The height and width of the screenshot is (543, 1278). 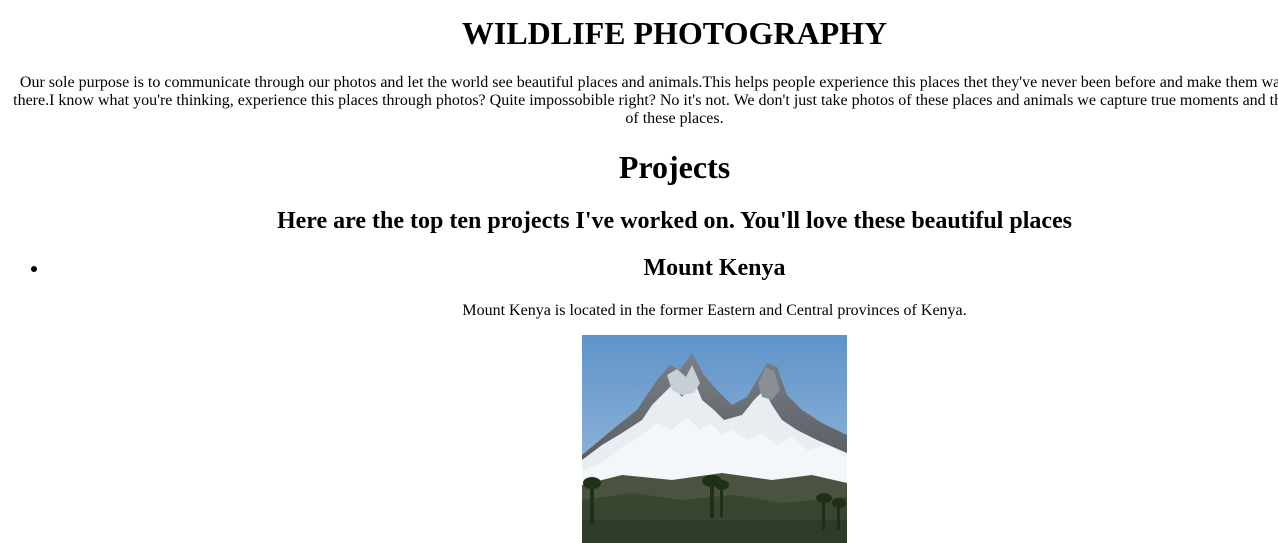 What do you see at coordinates (674, 167) in the screenshot?
I see `projects-heading: Projects` at bounding box center [674, 167].